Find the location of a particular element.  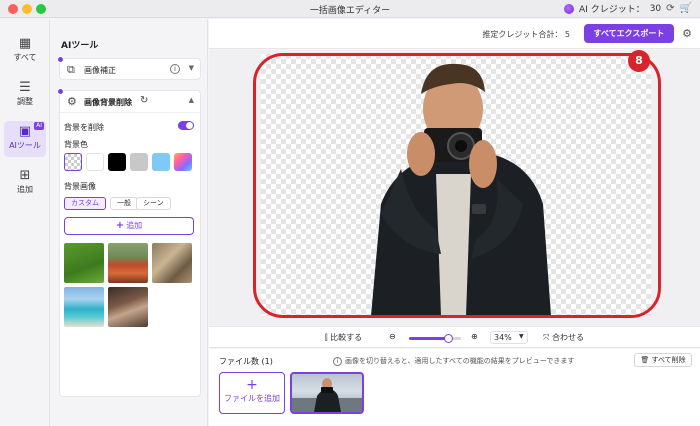

delete-all-label: すべて削除 is located at coordinates (668, 360).